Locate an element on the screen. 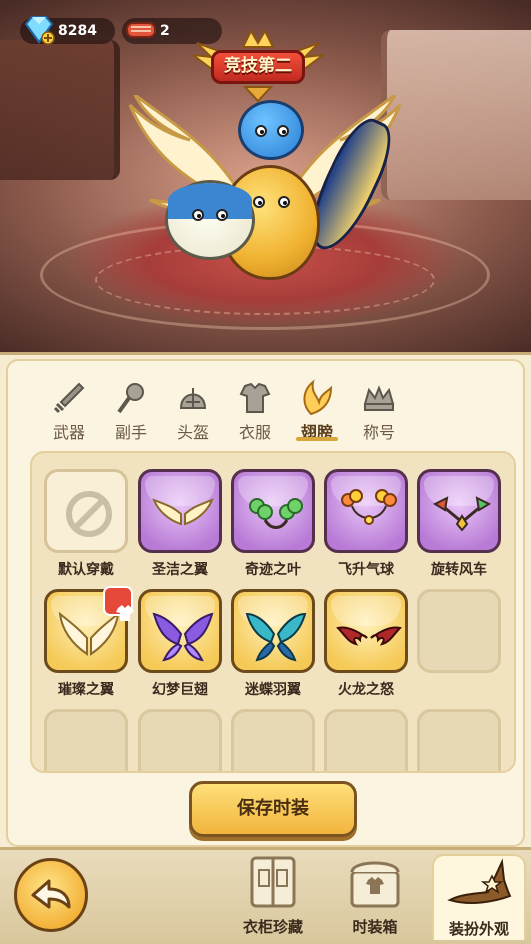 Image resolution: width=531 pixels, height=944 pixels. nav-wardrobe-collection: 衣柜珍藏 is located at coordinates (273, 897).